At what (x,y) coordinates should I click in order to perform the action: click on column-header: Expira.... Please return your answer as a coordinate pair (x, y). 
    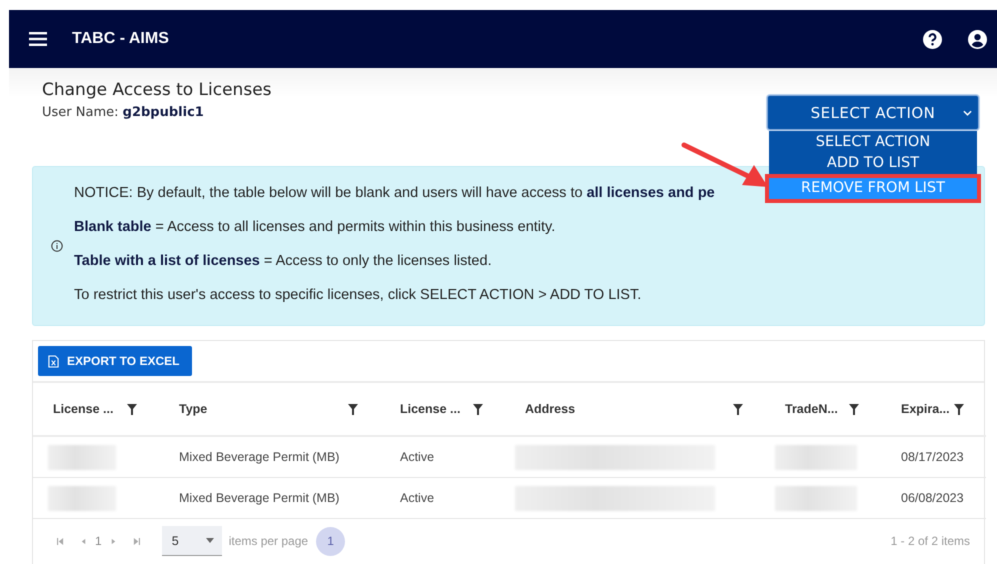
    Looking at the image, I should click on (925, 409).